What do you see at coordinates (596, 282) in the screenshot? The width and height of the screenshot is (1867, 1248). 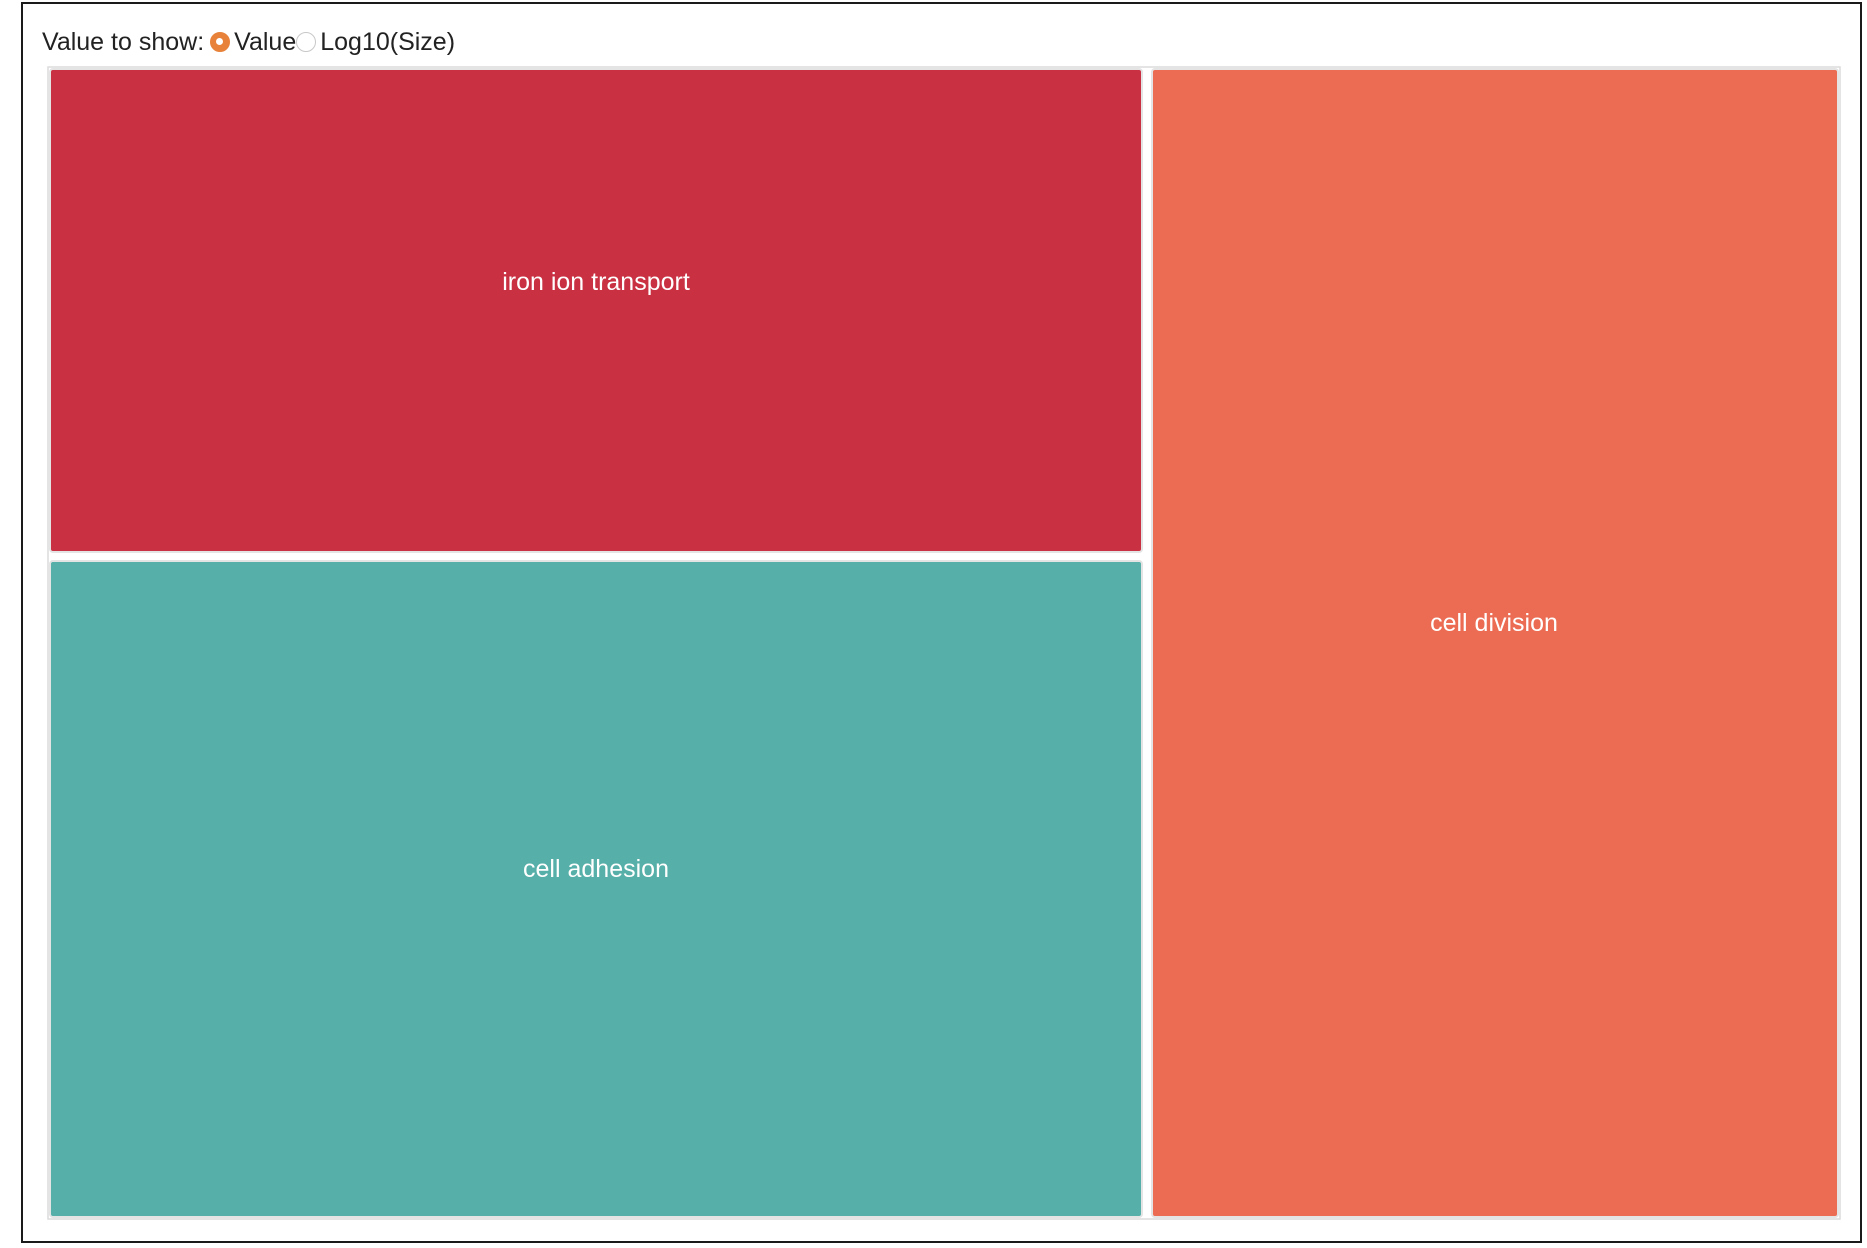 I see `tile-label-iron-ion-transport: iron ion transport` at bounding box center [596, 282].